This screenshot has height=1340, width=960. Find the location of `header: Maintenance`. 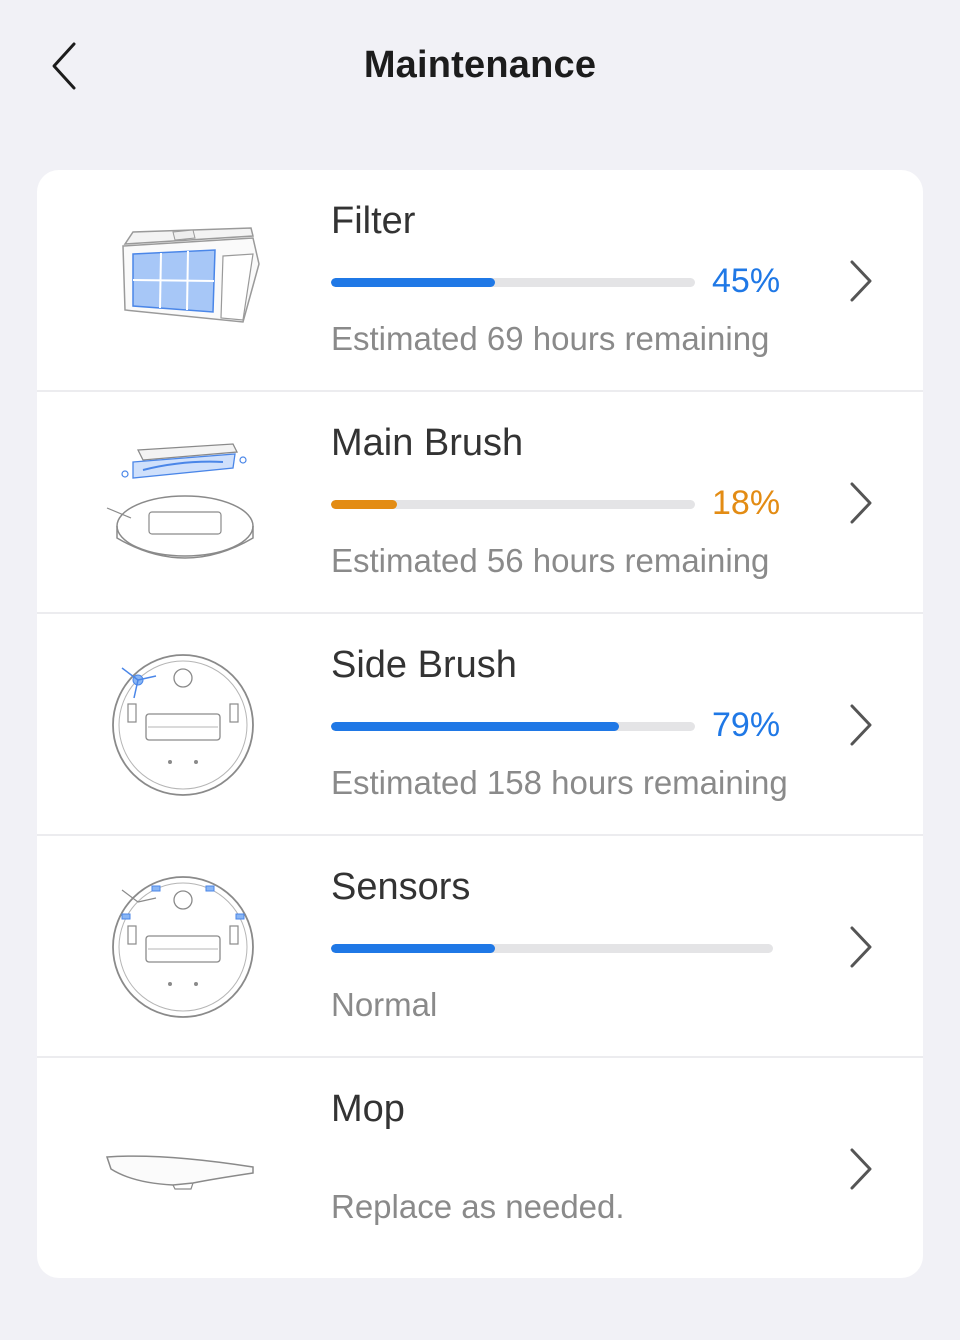

header: Maintenance is located at coordinates (480, 67).